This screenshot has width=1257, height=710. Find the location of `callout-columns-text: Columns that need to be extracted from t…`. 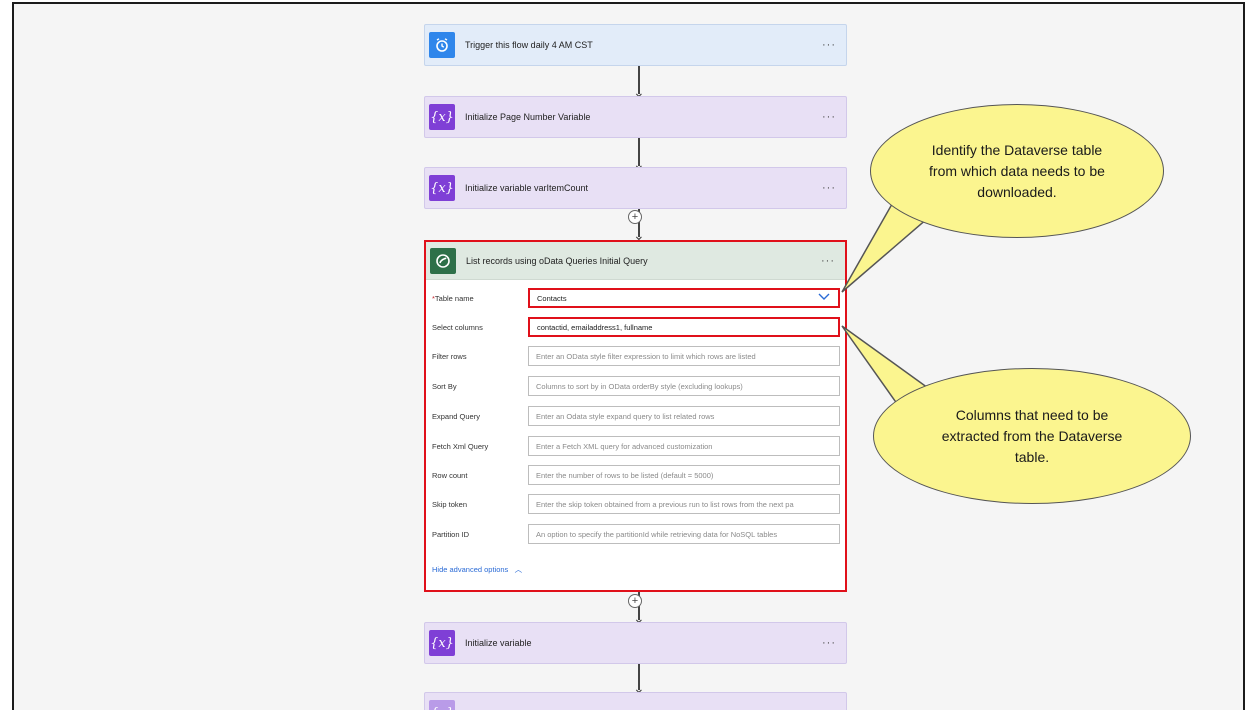

callout-columns-text: Columns that need to be extracted from t… is located at coordinates (1032, 435).